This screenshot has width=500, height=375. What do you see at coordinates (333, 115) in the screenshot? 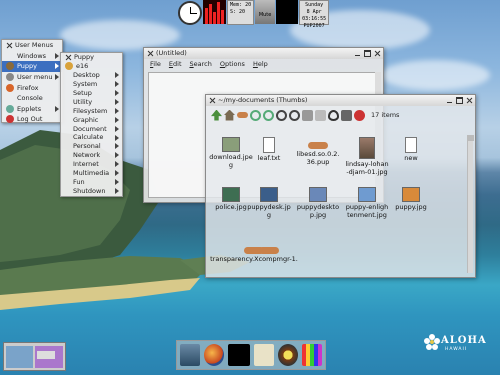
I see `eye-icon` at bounding box center [333, 115].